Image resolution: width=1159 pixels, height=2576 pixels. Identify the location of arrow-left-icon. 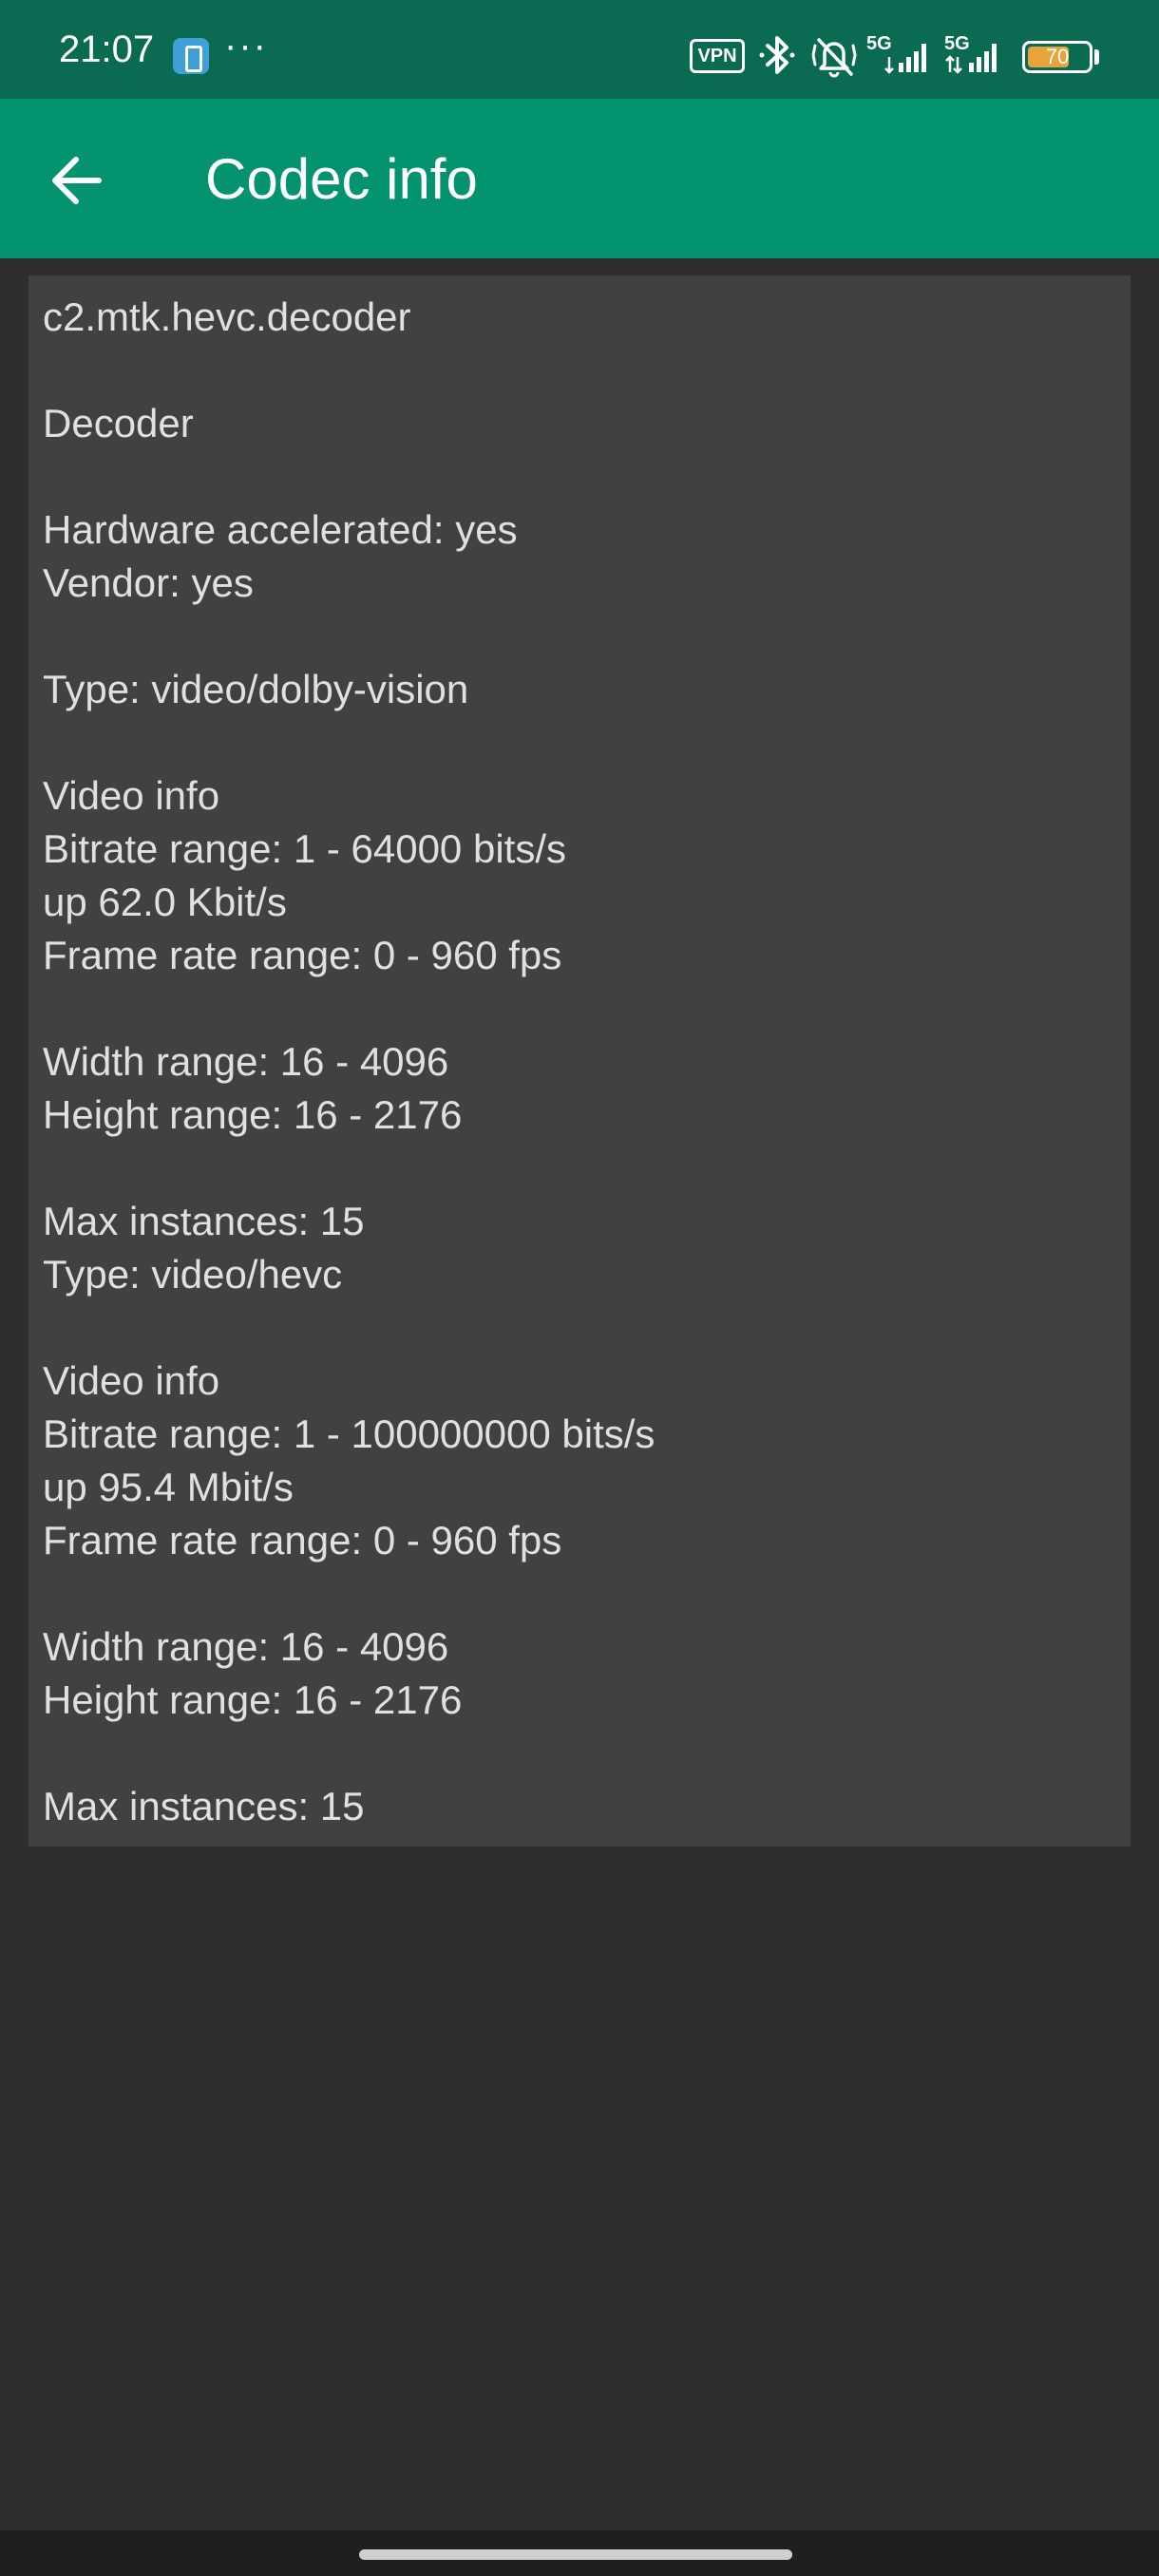
(77, 180).